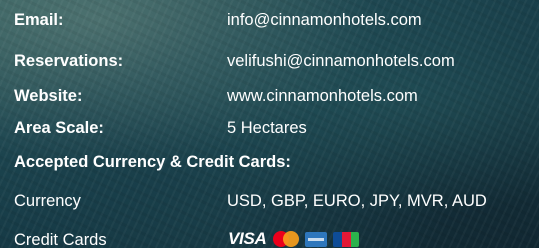 This screenshot has width=539, height=248. What do you see at coordinates (59, 128) in the screenshot?
I see `area-scale-label: Area Scale:` at bounding box center [59, 128].